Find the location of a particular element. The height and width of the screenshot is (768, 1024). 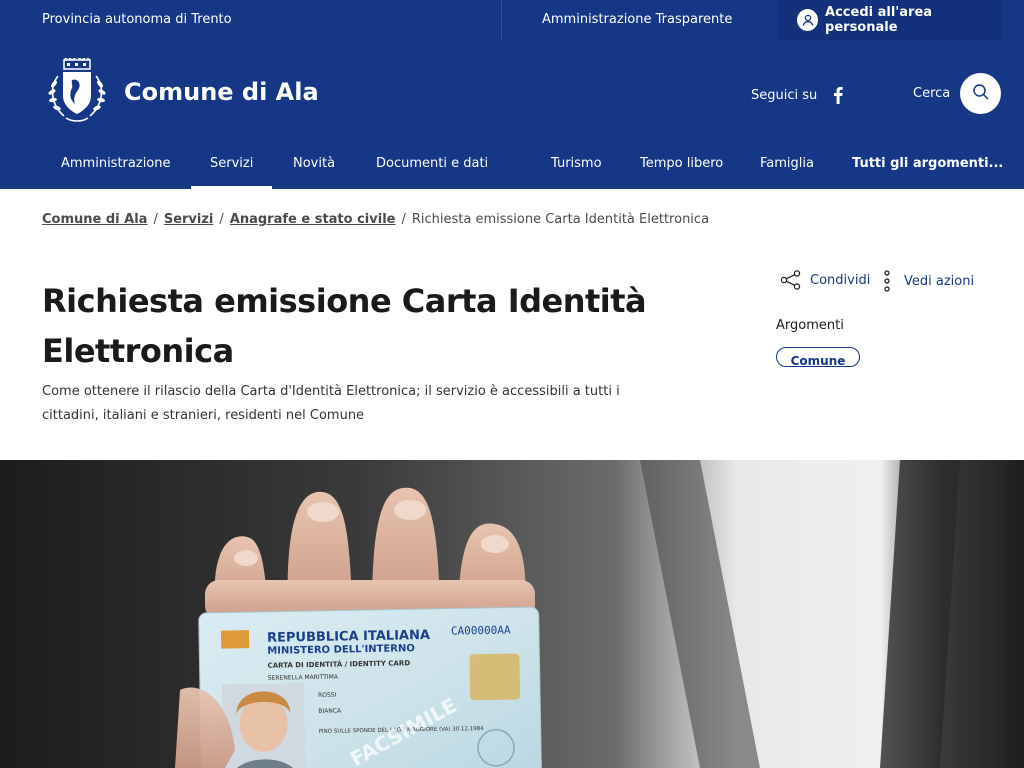

nav-item-novita: Novità is located at coordinates (314, 166).